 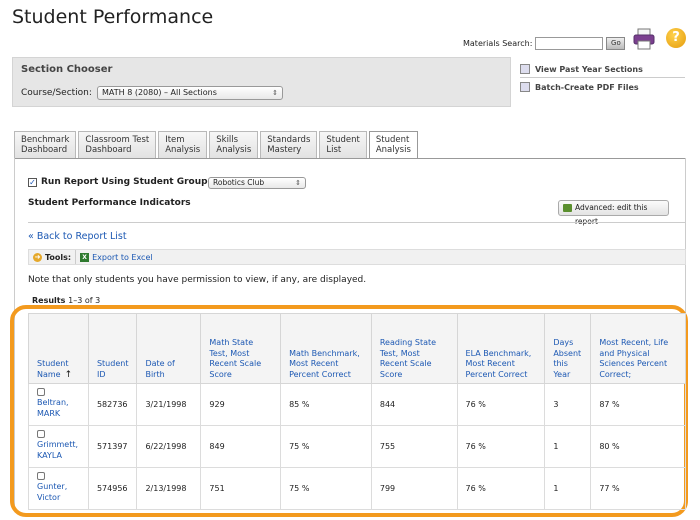 I want to click on student-name-cell: Grimmett, KAYLA, so click(x=58, y=446).